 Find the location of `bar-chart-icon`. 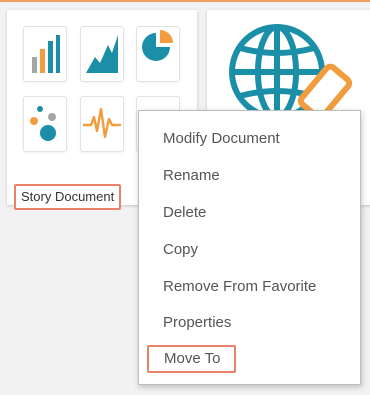

bar-chart-icon is located at coordinates (46, 54).